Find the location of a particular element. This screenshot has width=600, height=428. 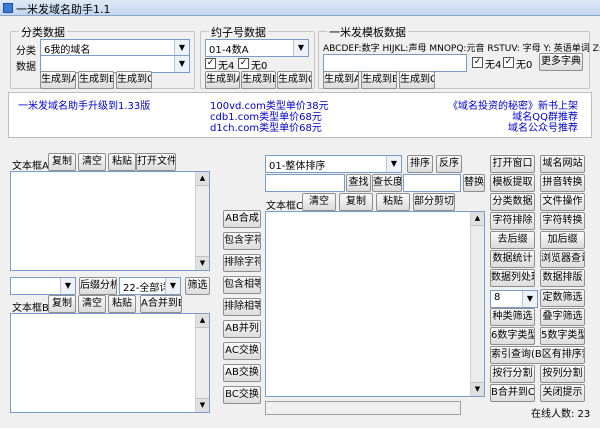

replace-button: 替换 is located at coordinates (474, 183).